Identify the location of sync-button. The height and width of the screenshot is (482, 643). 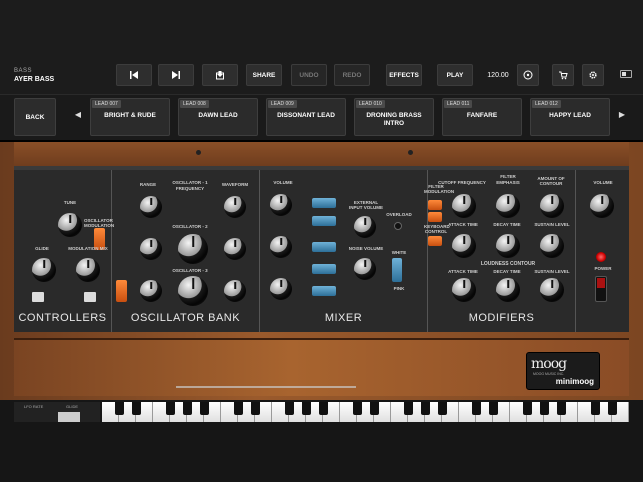
(528, 75).